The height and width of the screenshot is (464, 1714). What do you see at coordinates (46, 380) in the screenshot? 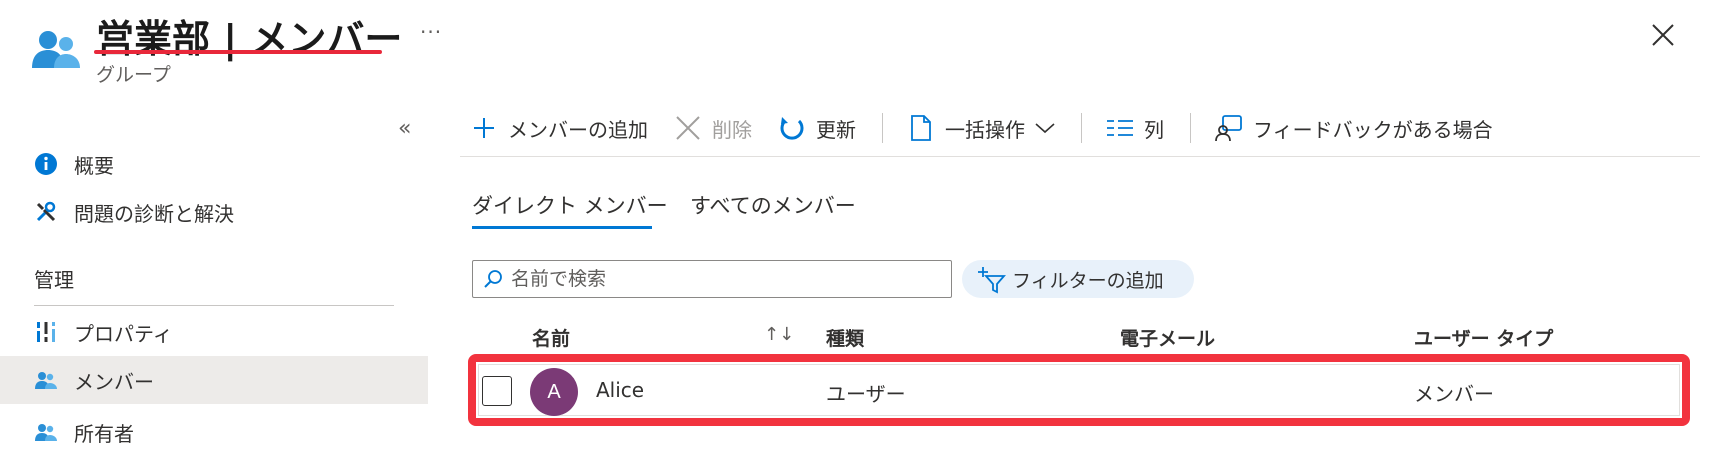
I see `members-icon` at bounding box center [46, 380].